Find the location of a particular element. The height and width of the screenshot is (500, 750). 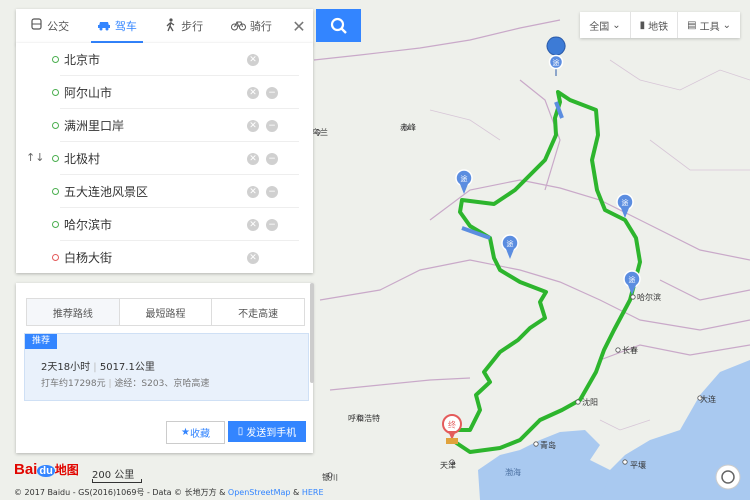

close-icon: ✕ is located at coordinates (299, 26).